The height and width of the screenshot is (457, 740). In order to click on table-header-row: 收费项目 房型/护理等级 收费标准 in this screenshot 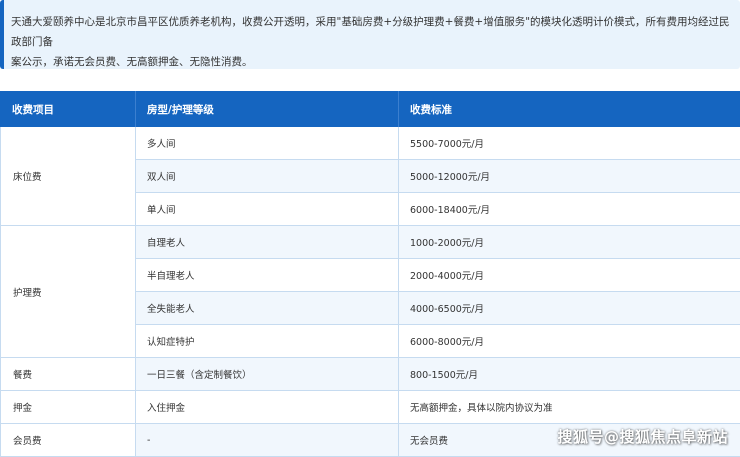, I will do `click(370, 109)`.